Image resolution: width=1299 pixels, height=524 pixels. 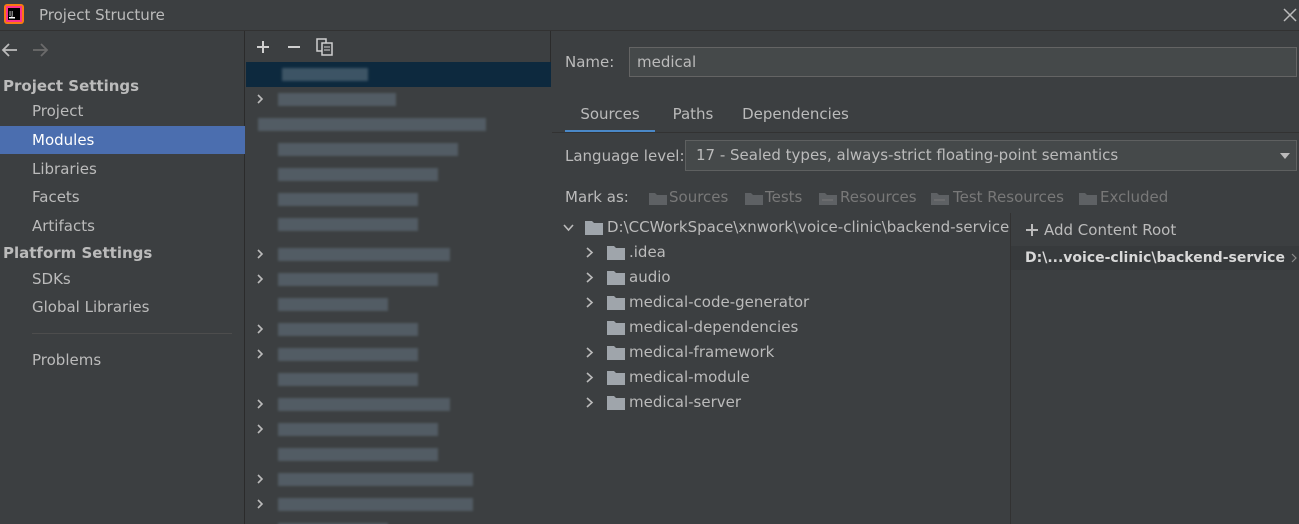 I want to click on content-root-entry: D:\...voice-clinic\backend-service, so click(x=1155, y=258).